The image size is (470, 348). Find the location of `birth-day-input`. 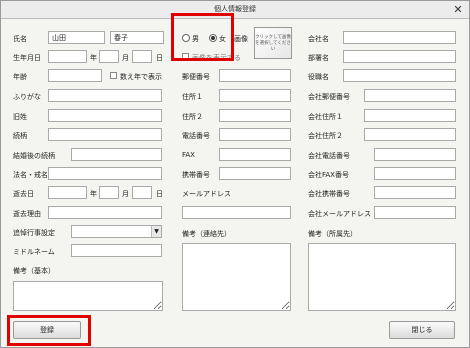

birth-day-input is located at coordinates (142, 56).